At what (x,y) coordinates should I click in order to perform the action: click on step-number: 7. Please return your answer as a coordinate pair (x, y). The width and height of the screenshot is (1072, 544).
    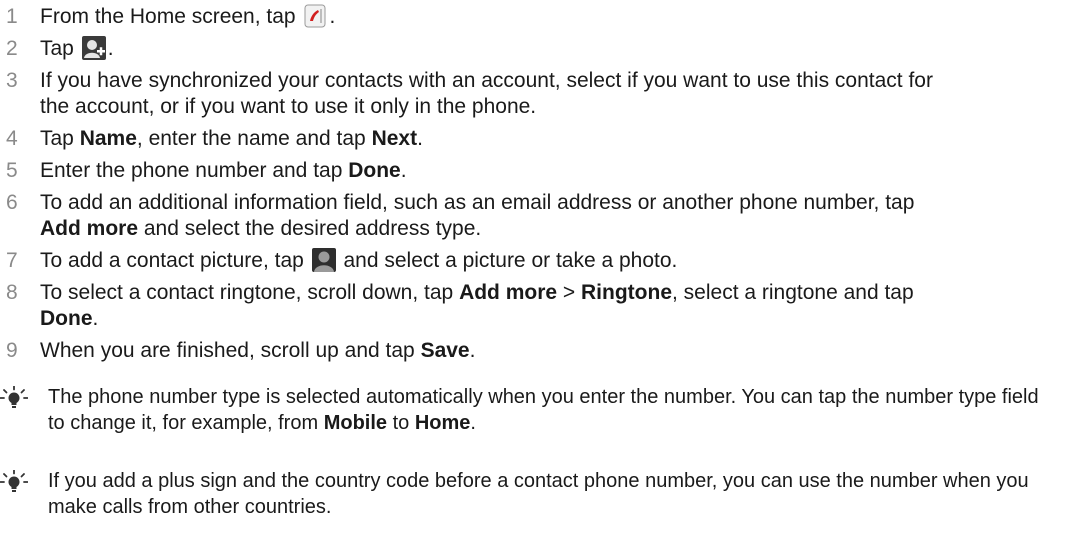
    Looking at the image, I should click on (12, 260).